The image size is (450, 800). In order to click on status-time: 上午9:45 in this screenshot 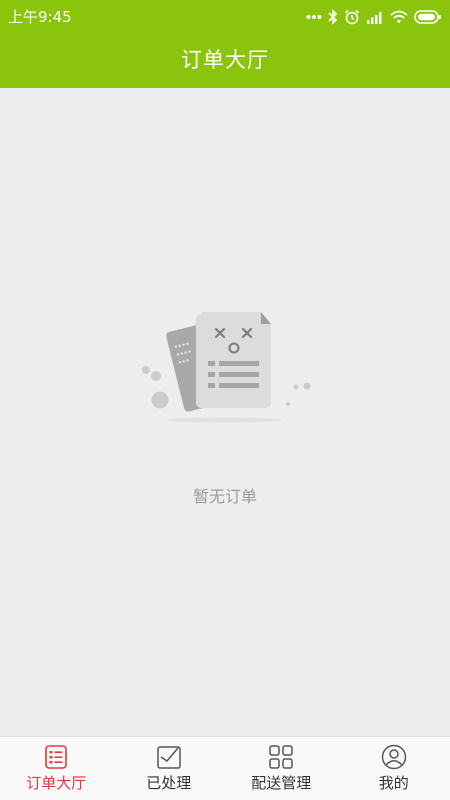, I will do `click(40, 17)`.